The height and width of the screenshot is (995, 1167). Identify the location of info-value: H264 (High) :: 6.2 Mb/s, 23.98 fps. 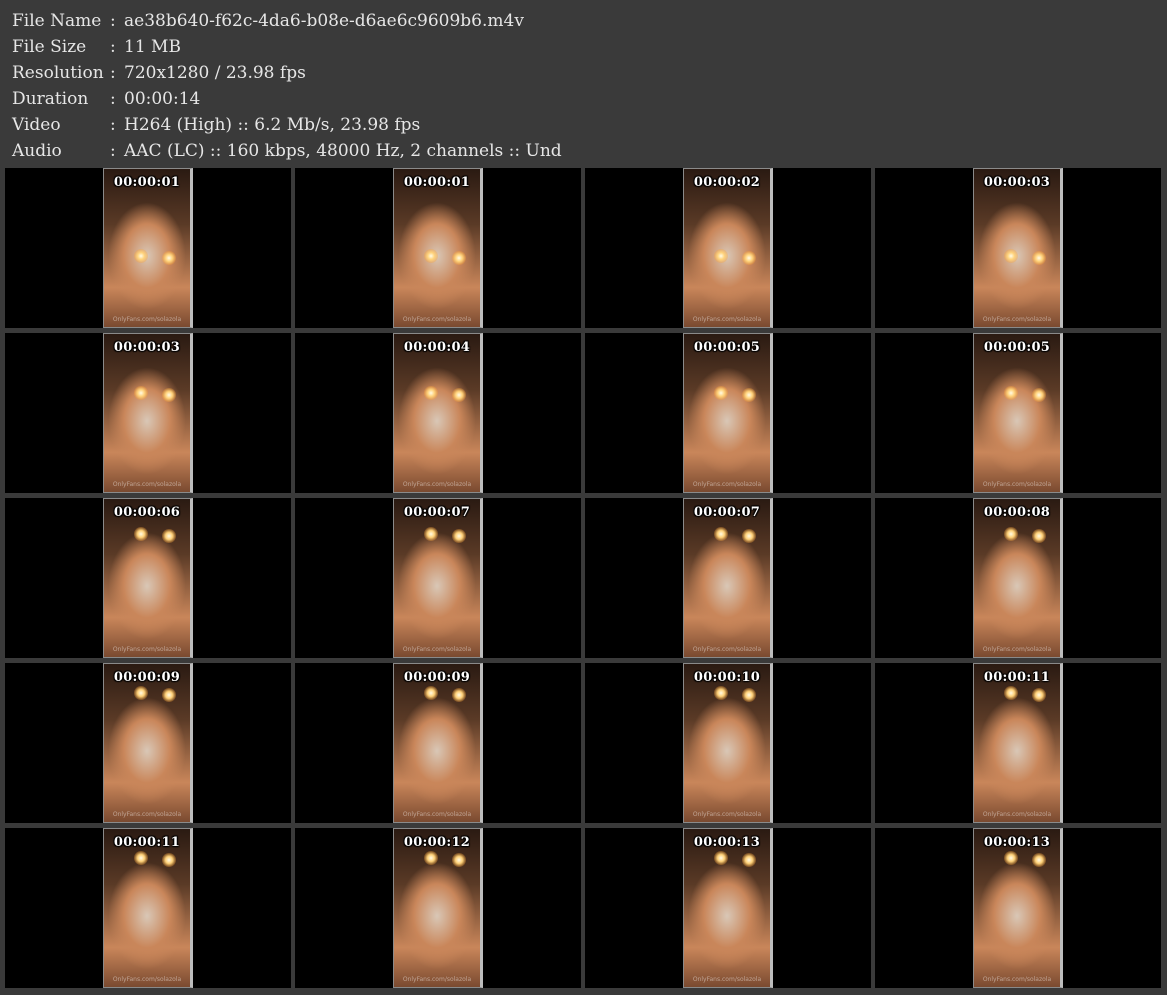
(272, 125).